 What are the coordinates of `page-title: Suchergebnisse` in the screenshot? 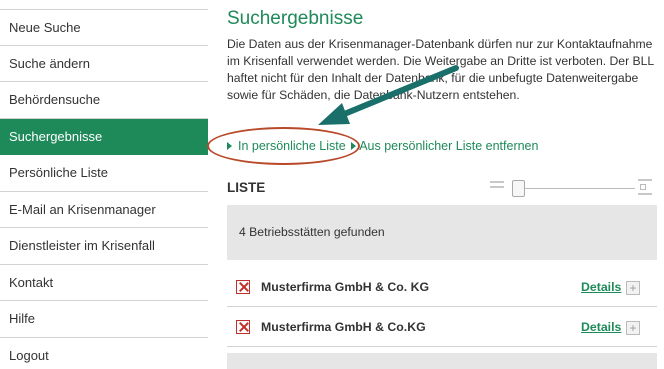 It's located at (295, 18).